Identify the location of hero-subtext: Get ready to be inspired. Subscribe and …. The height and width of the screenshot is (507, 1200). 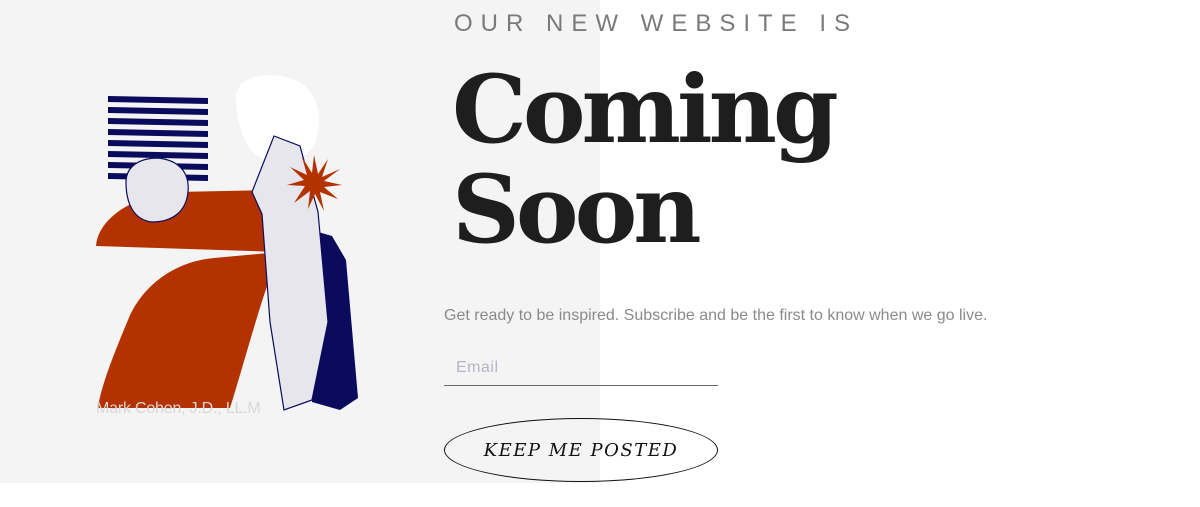
(716, 315).